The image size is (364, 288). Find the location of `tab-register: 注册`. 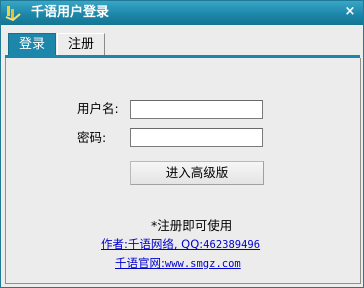

tab-register: 注册 is located at coordinates (81, 44).